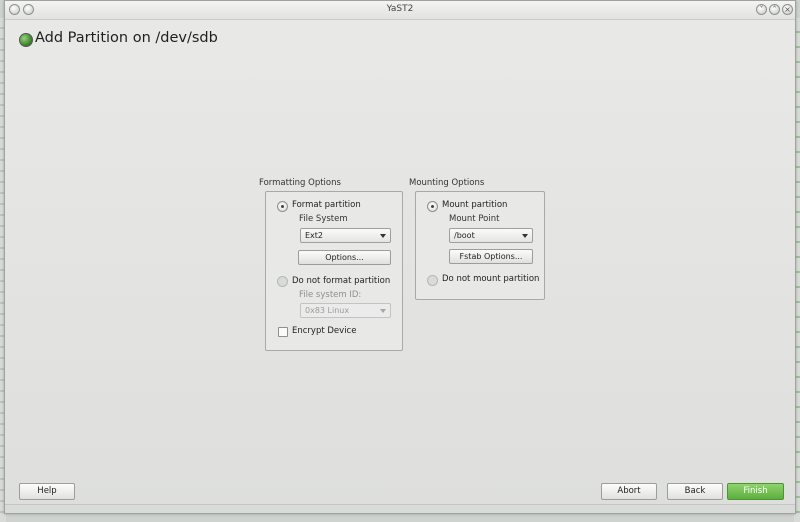 This screenshot has height=522, width=800. I want to click on yast-partition-icon, so click(26, 40).